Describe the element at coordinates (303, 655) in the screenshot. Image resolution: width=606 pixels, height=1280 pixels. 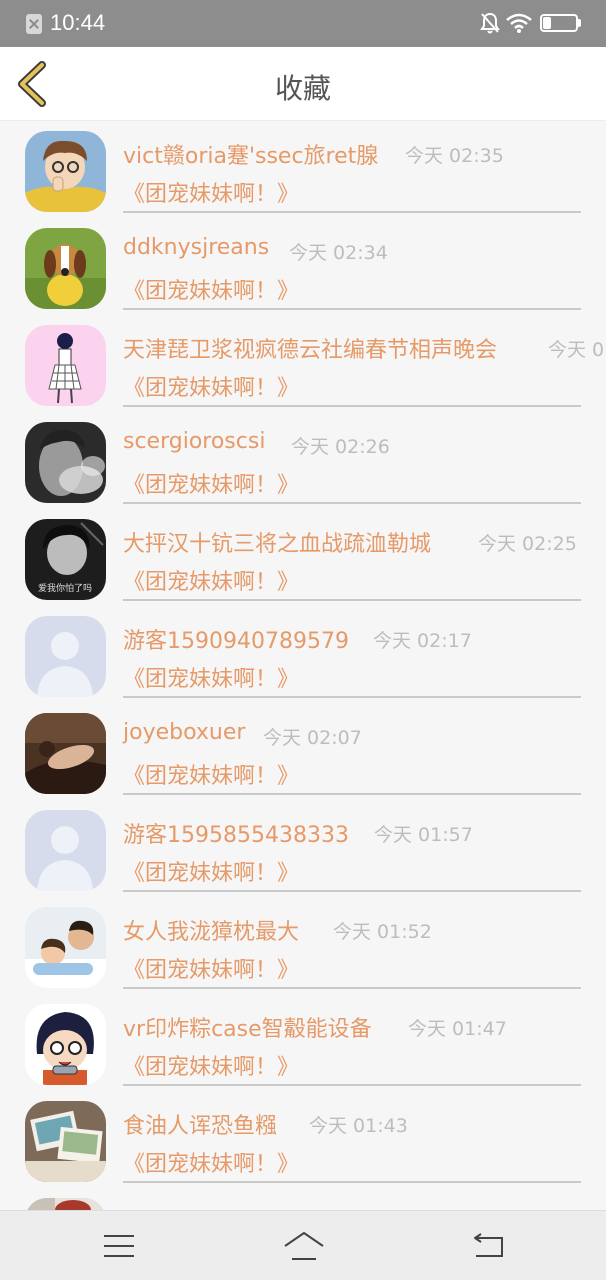
I see `list-item: 游客1590940789579 今天 02:17 《团宠妹妹啊！》` at that location.